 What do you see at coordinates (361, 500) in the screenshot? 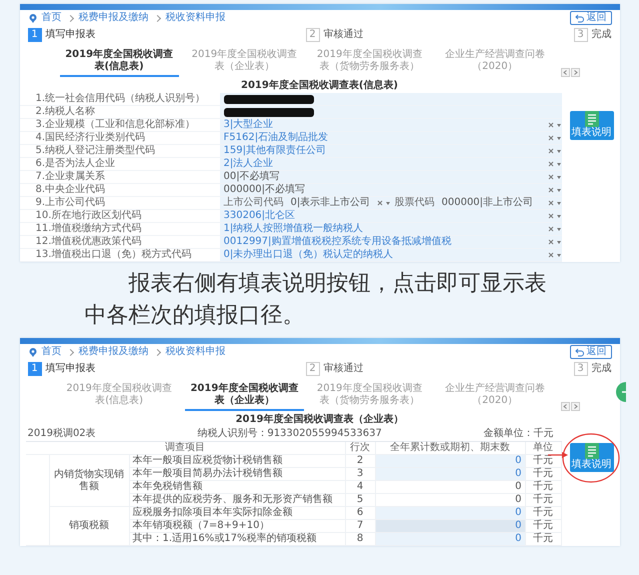
I see `line-number: 5` at bounding box center [361, 500].